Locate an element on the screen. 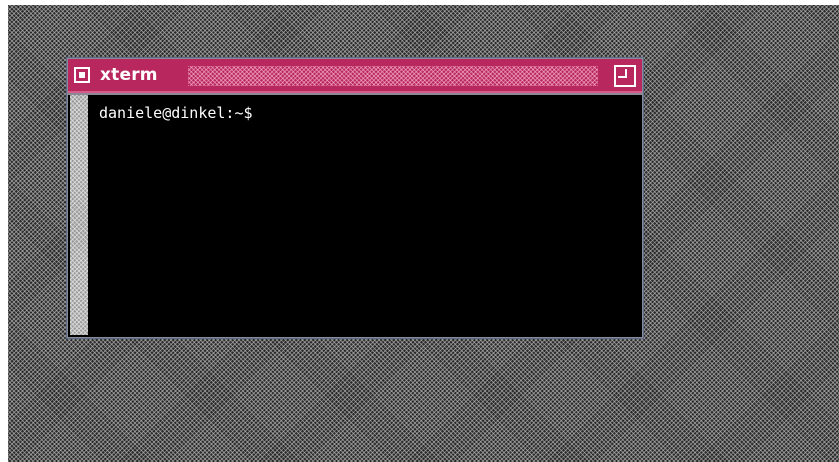  titlebar: xterm is located at coordinates (355, 76).